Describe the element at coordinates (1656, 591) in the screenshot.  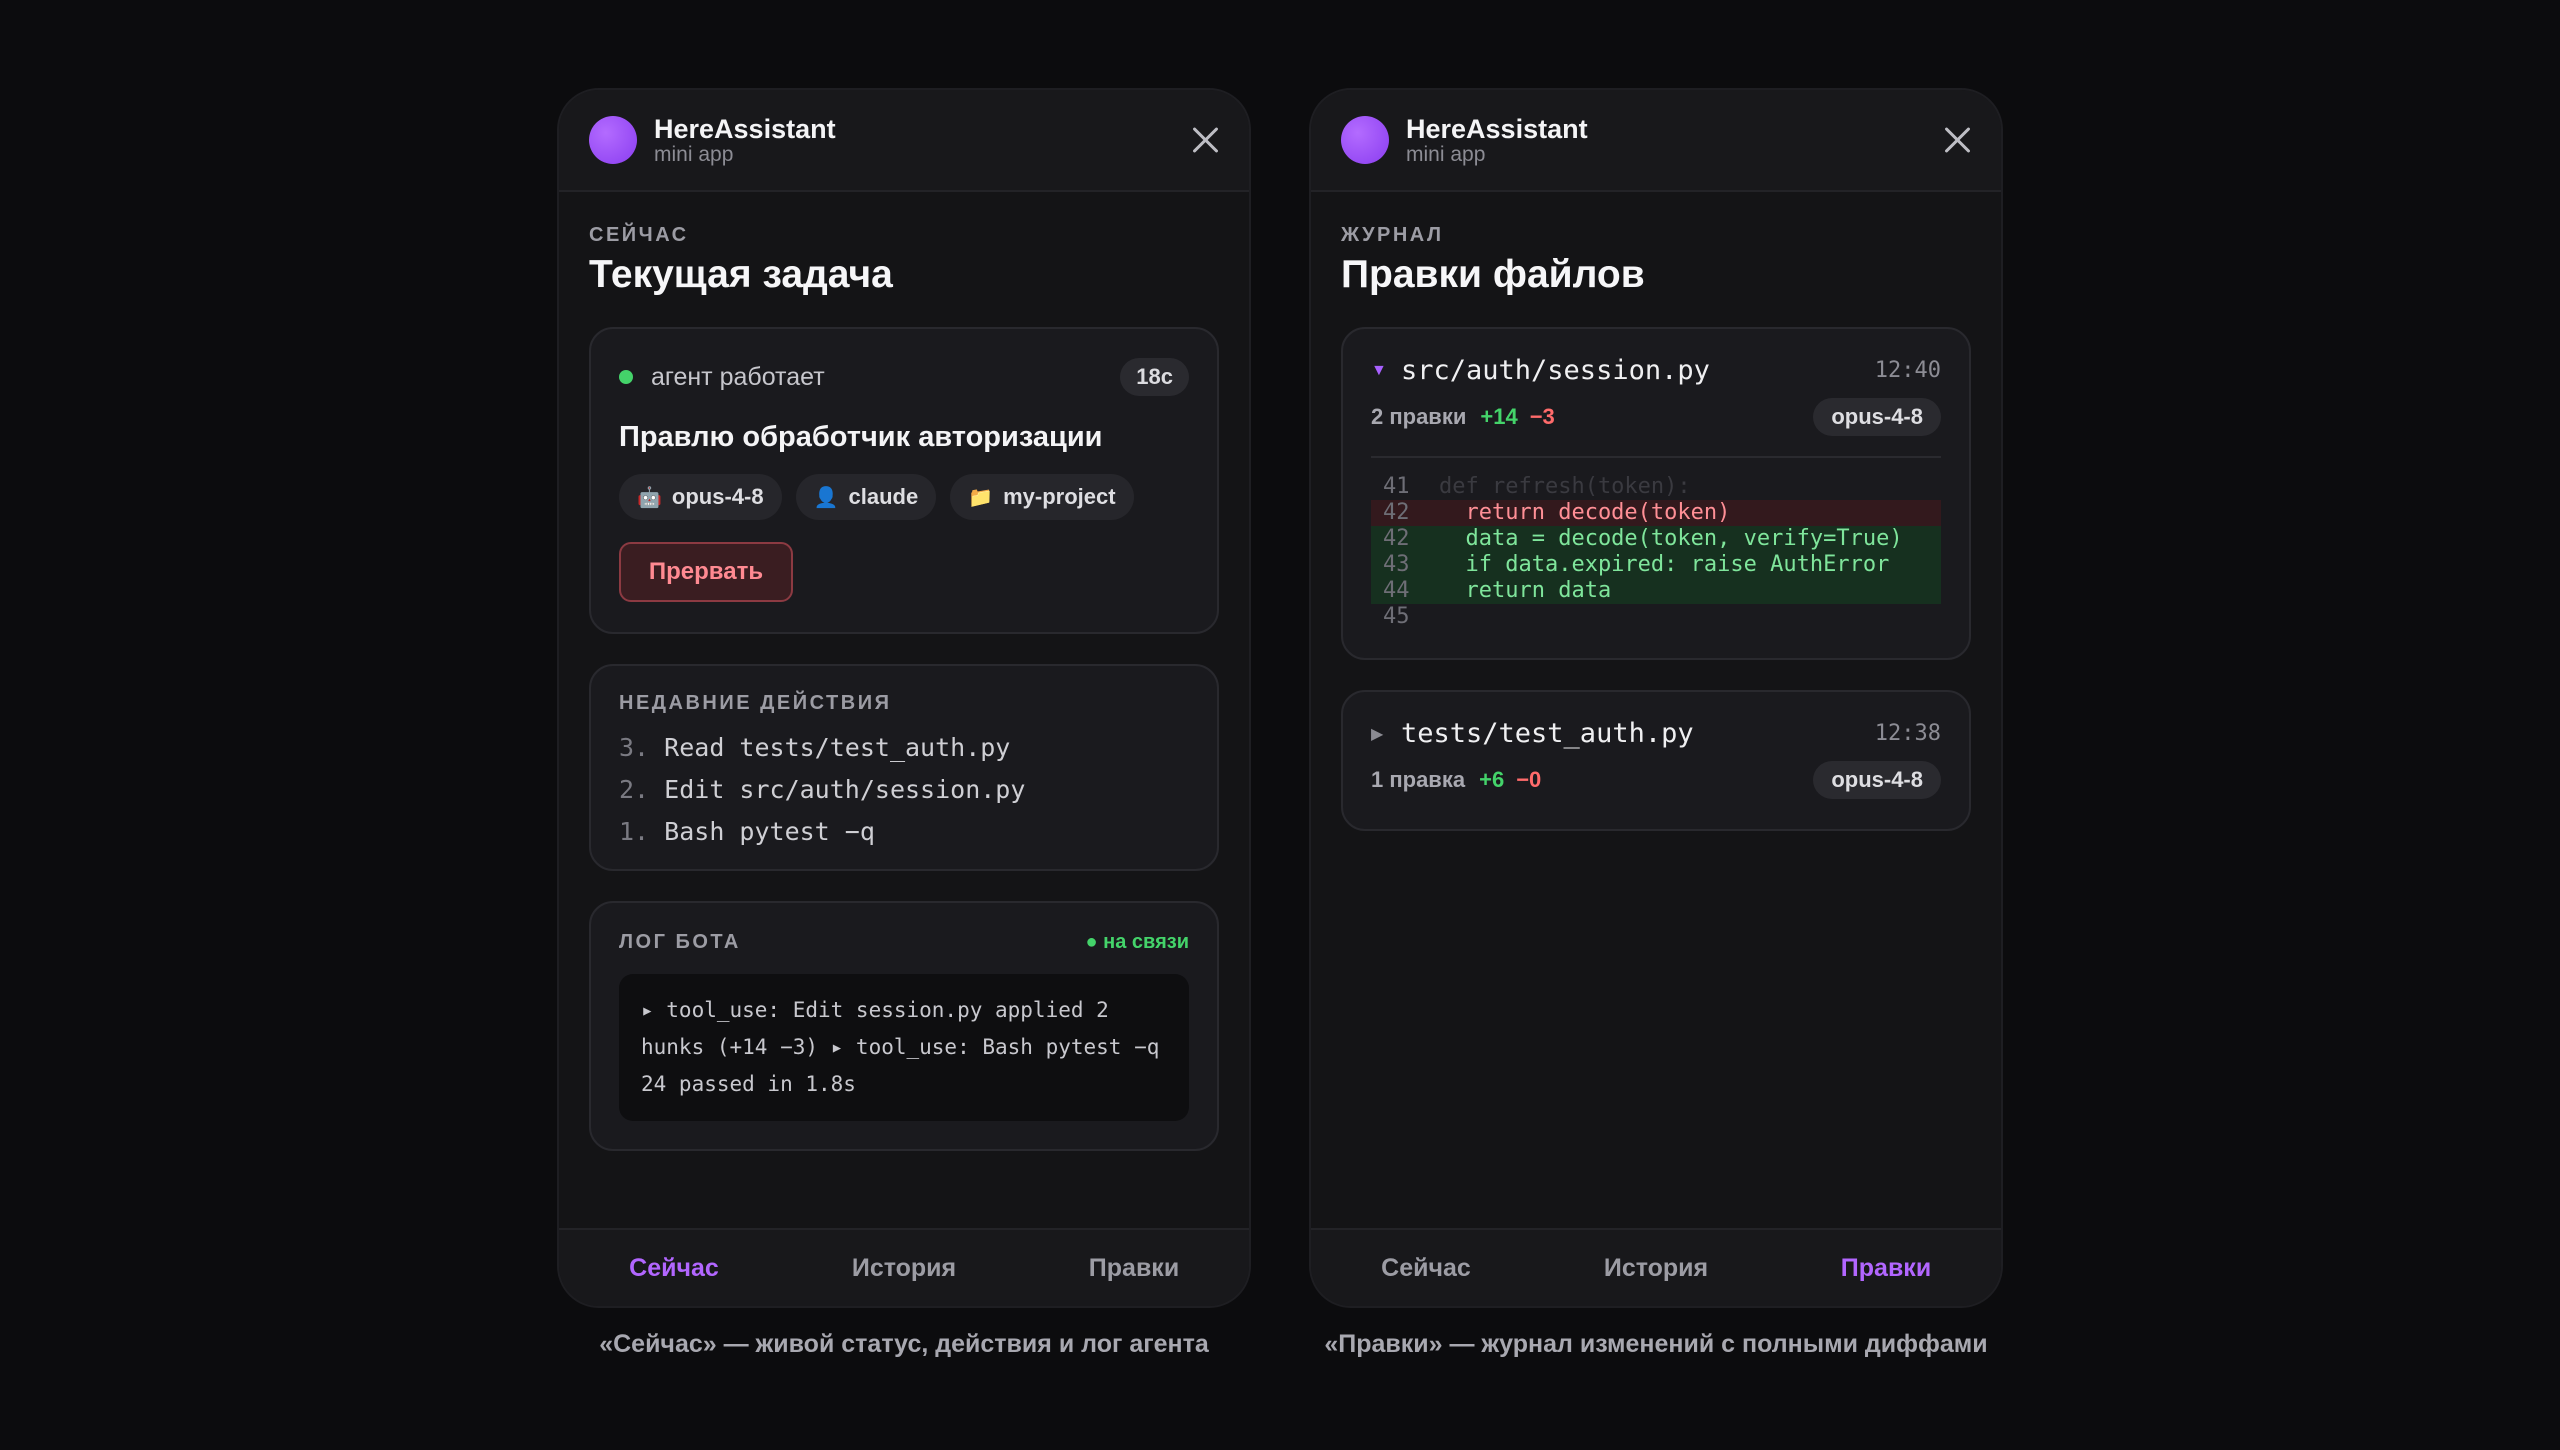
I see `diff-line-added: 44 return data` at that location.